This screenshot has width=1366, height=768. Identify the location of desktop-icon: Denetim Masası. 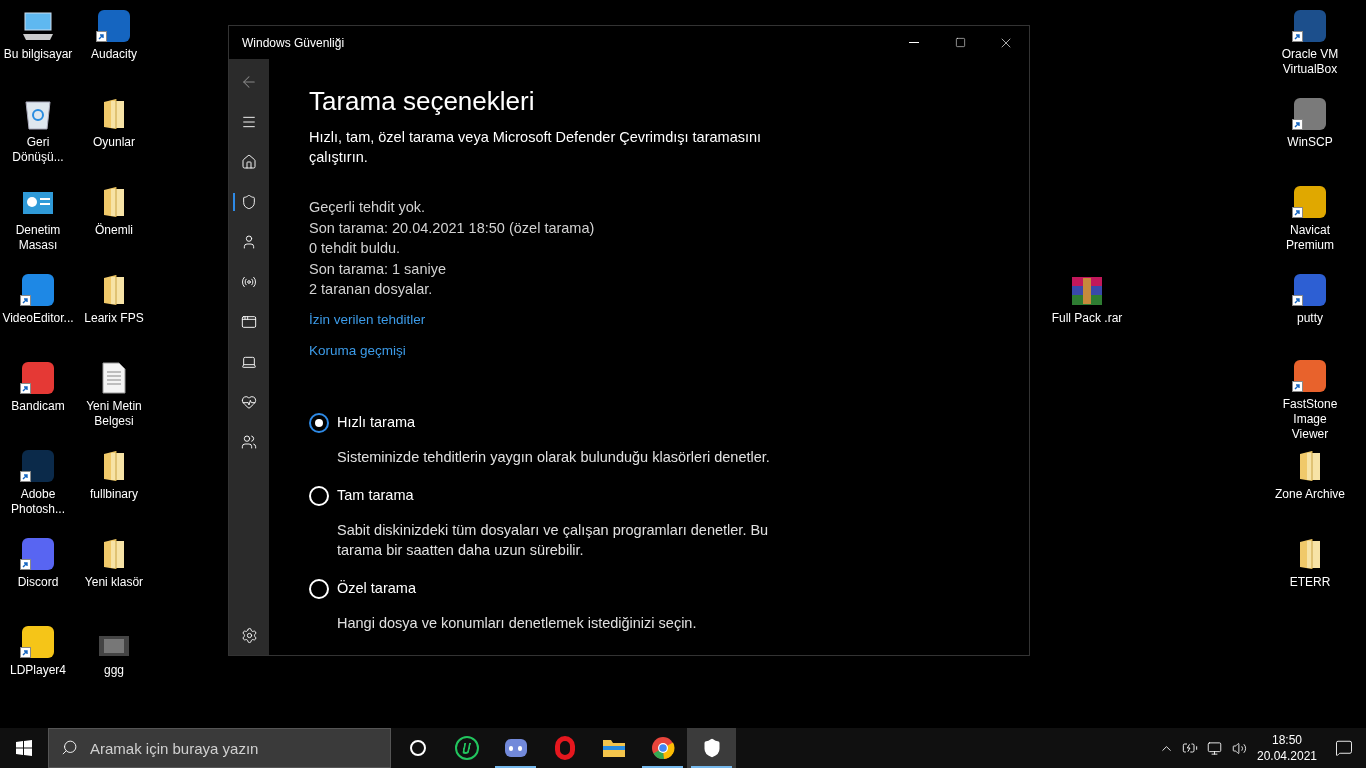
(38, 220).